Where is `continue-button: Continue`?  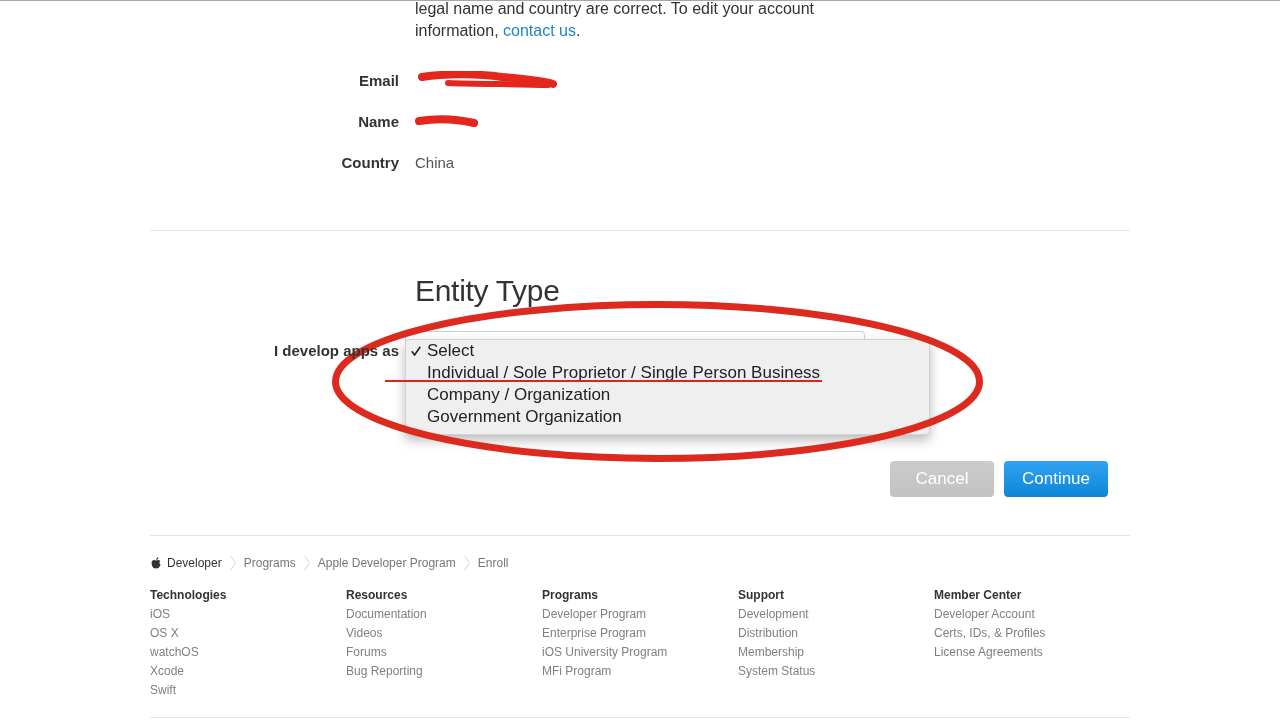
continue-button: Continue is located at coordinates (1056, 479).